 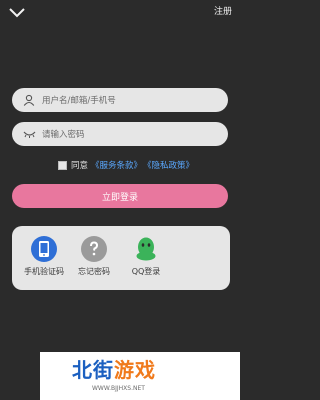 What do you see at coordinates (93, 370) in the screenshot?
I see `brand-part1: 北街` at bounding box center [93, 370].